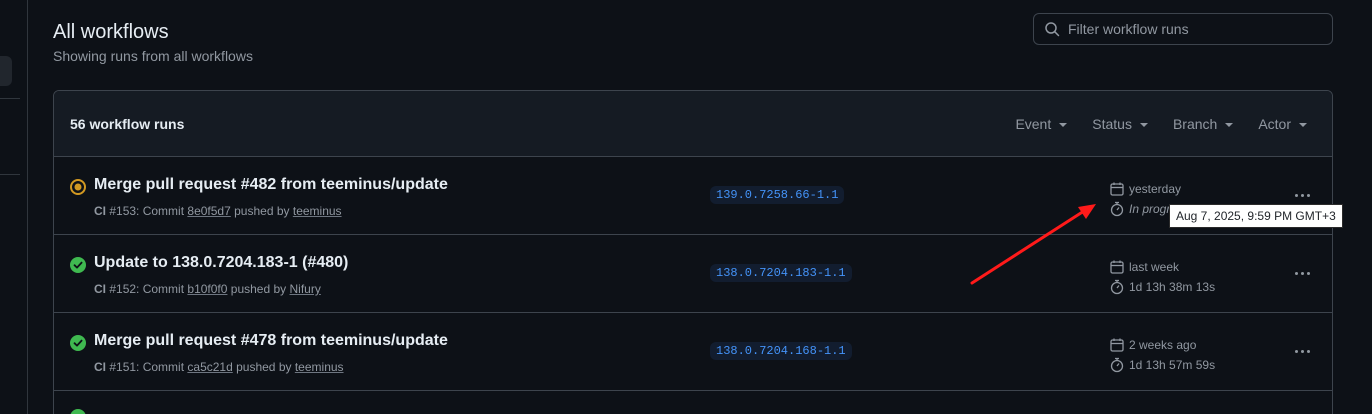 The height and width of the screenshot is (414, 1372). What do you see at coordinates (1112, 124) in the screenshot?
I see `status-filter-label: Status` at bounding box center [1112, 124].